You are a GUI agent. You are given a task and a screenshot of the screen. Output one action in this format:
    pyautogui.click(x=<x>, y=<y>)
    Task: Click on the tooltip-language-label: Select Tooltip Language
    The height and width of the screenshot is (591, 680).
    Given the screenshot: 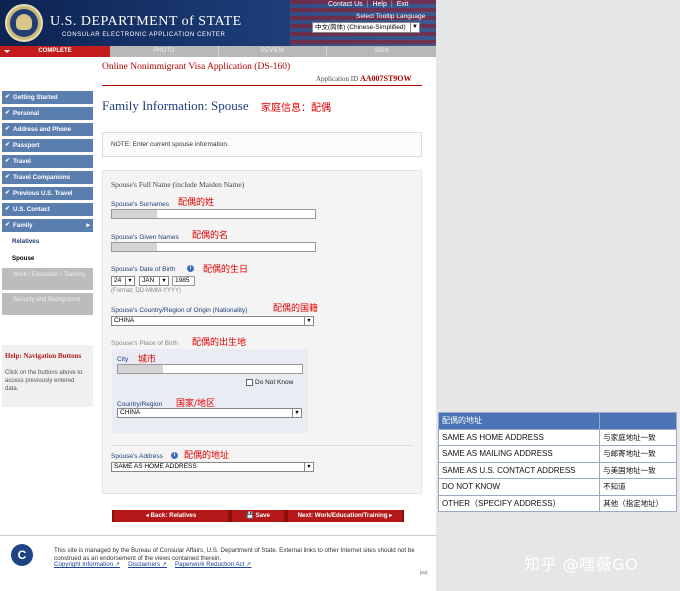 What is the action you would take?
    pyautogui.click(x=391, y=16)
    